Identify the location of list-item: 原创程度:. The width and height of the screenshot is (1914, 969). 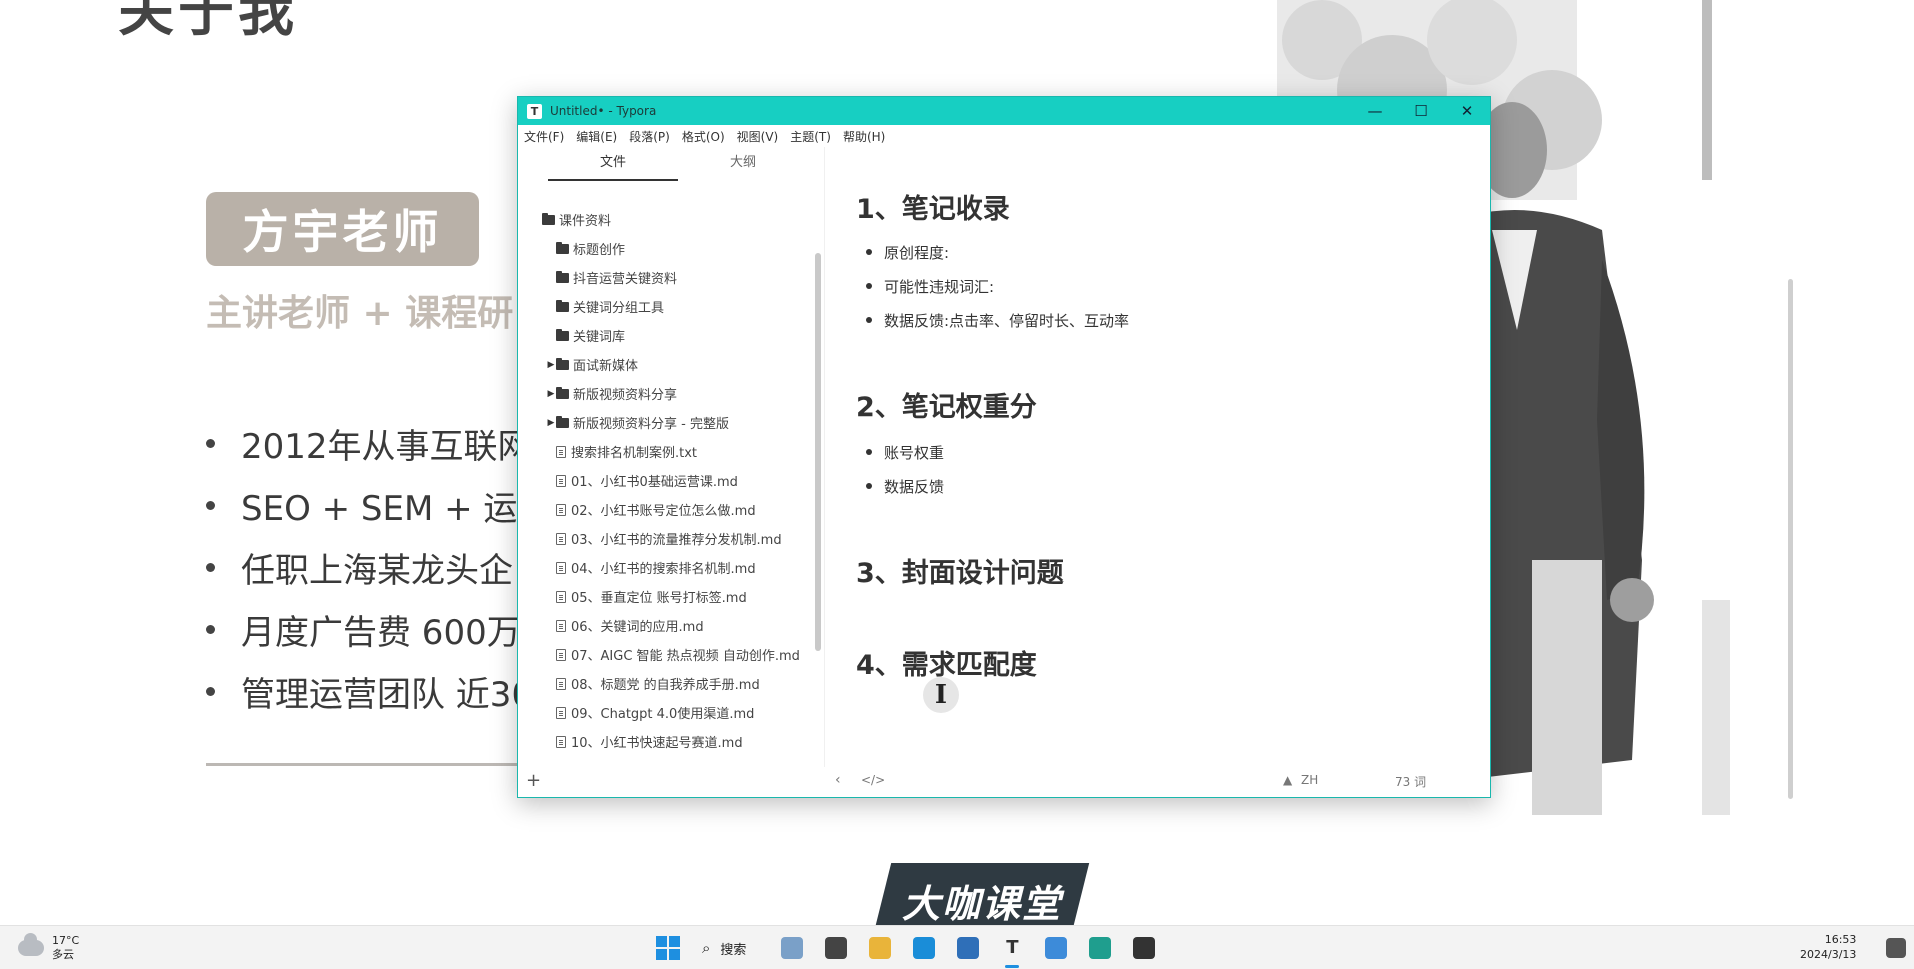
(992, 252).